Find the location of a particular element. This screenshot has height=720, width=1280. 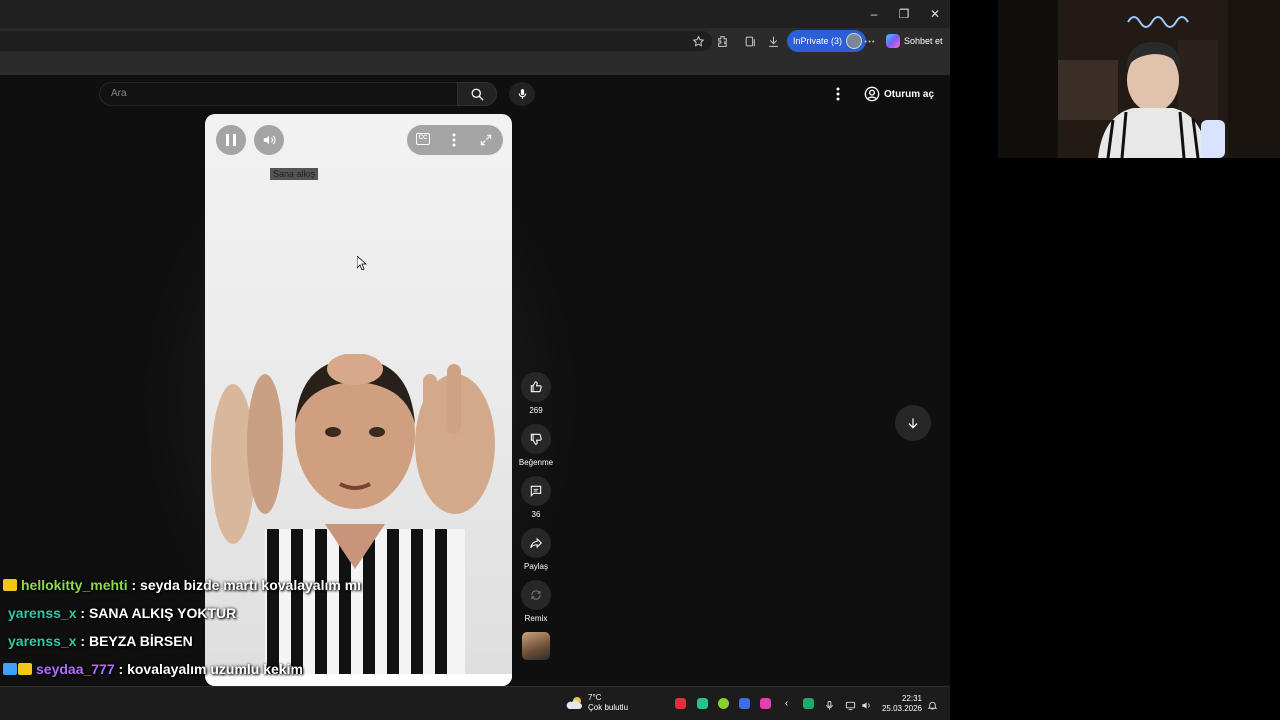

settings-menu-button is located at coordinates (838, 94).